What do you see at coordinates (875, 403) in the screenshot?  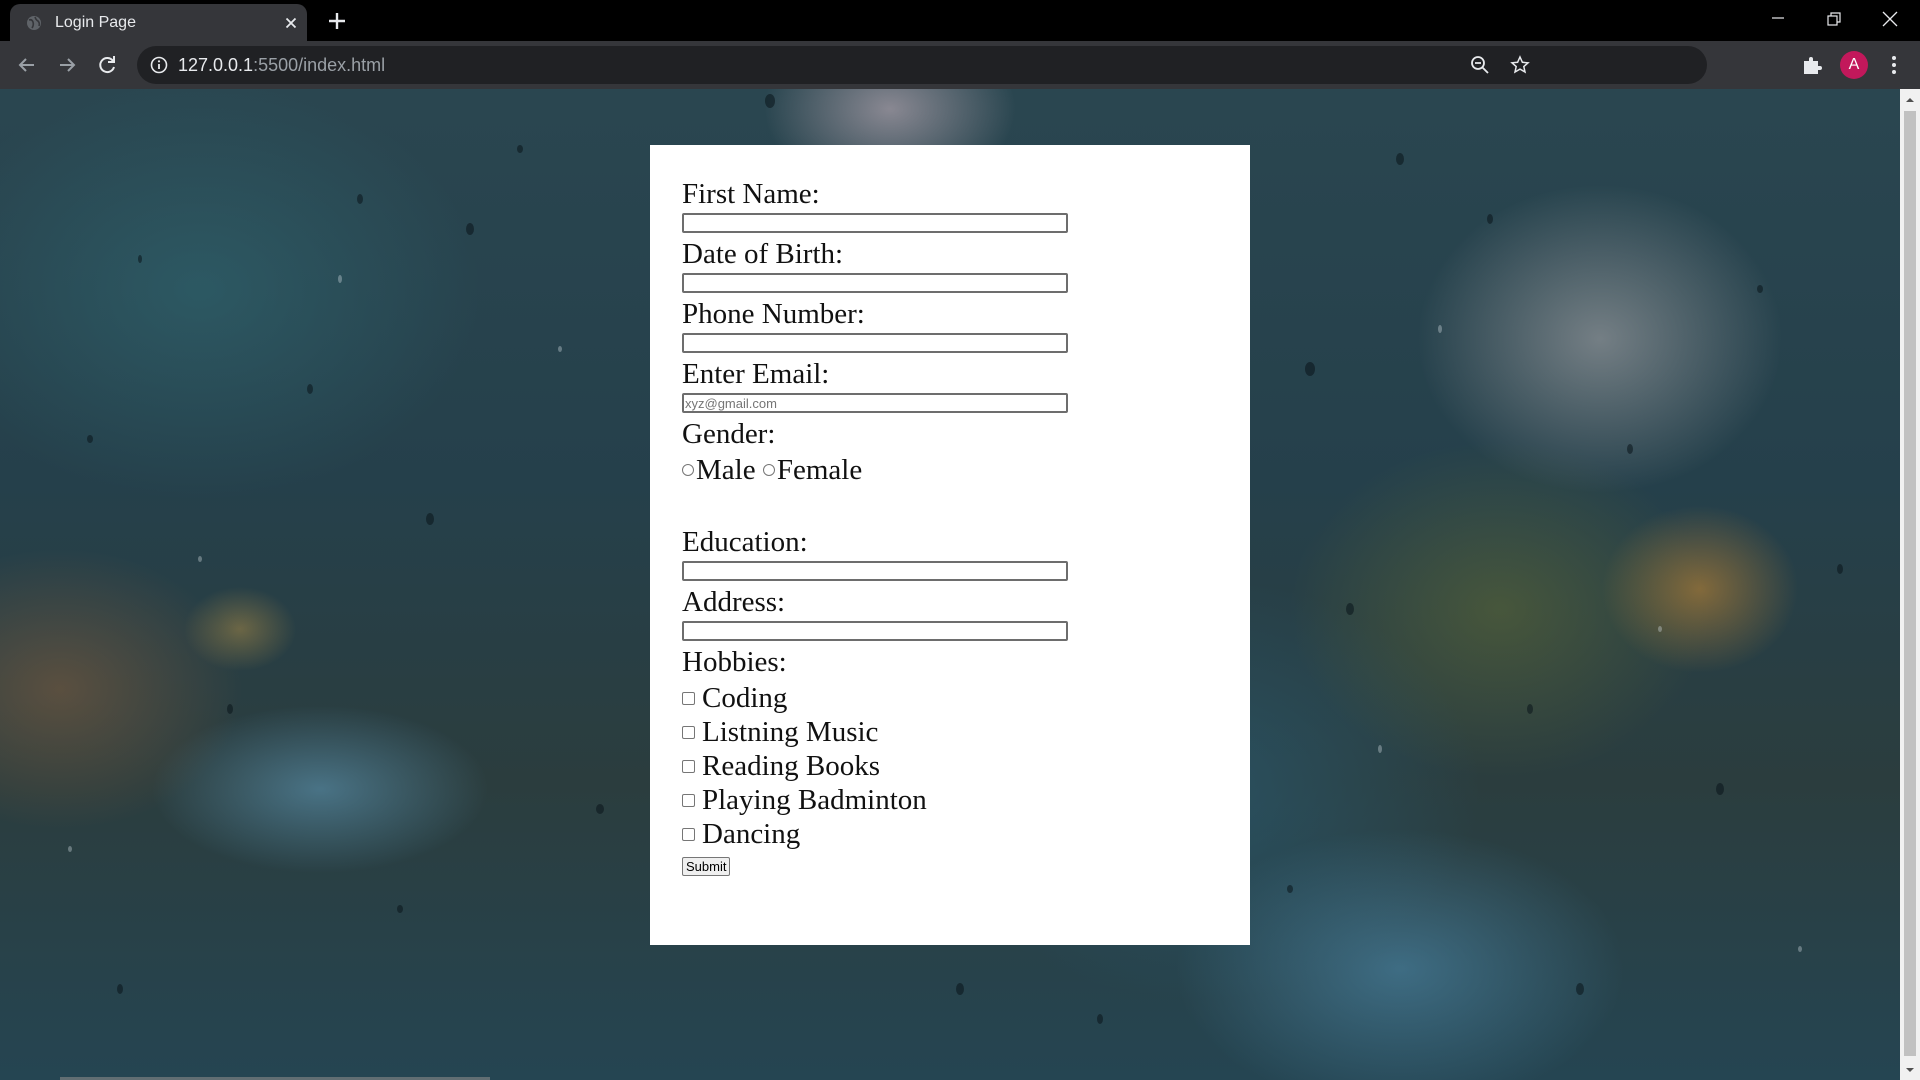 I see `email-input` at bounding box center [875, 403].